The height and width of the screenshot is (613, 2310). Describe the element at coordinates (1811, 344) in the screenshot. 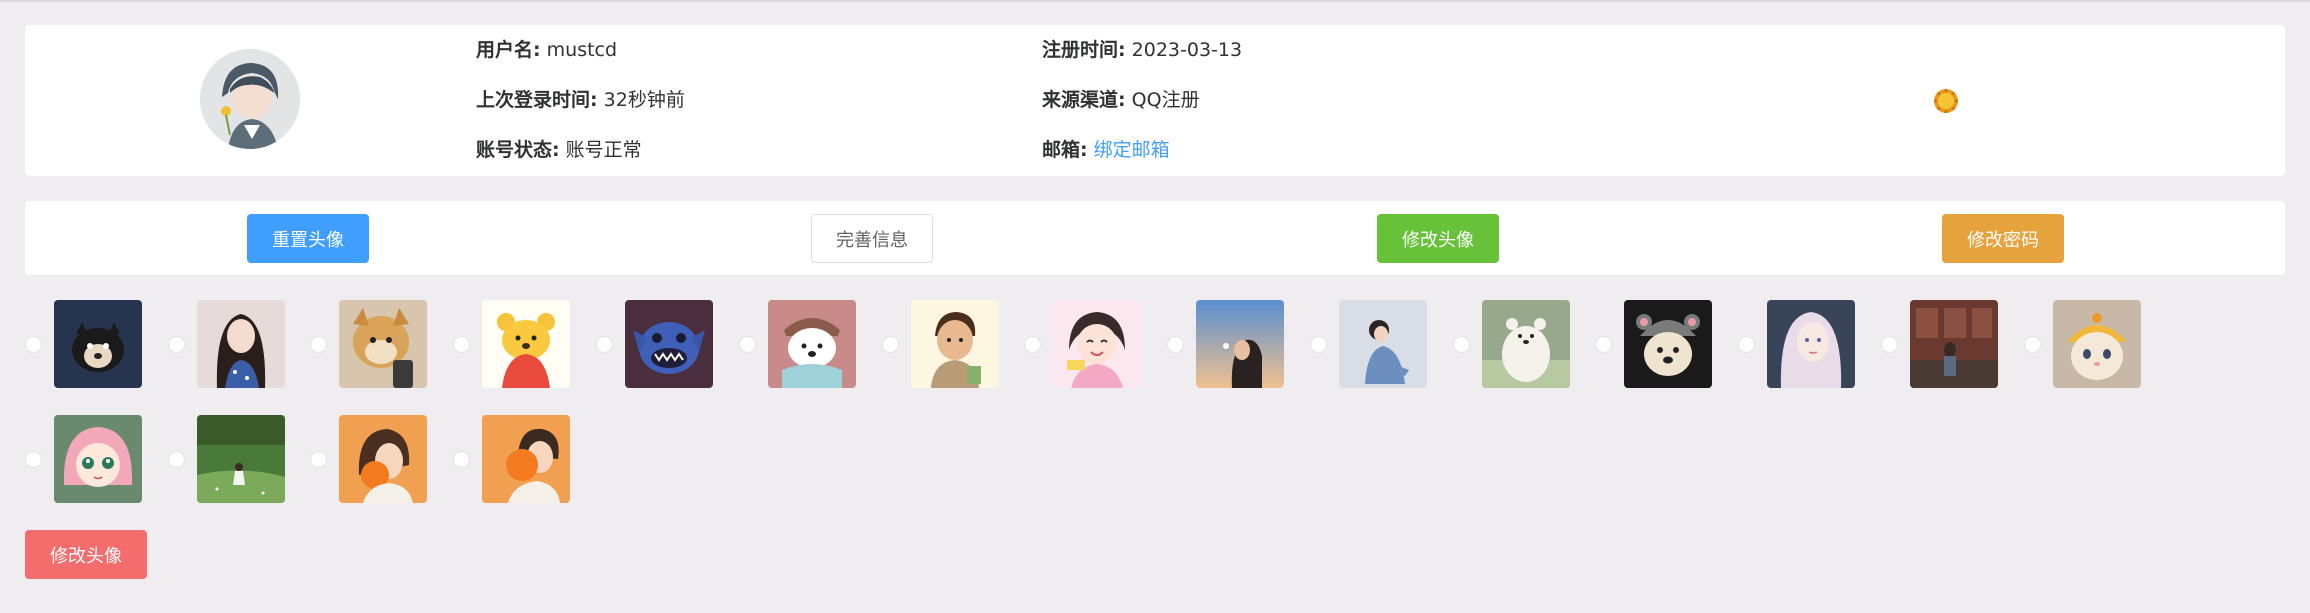

I see `anime-girl-avatar-icon` at that location.